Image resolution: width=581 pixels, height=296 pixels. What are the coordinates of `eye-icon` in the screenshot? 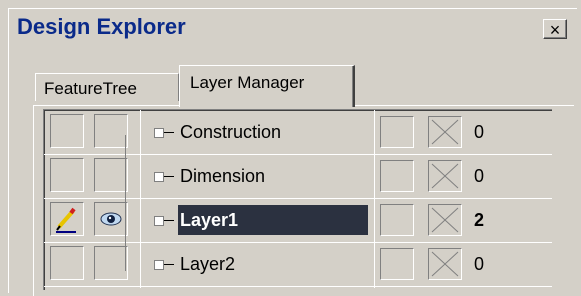 It's located at (111, 219).